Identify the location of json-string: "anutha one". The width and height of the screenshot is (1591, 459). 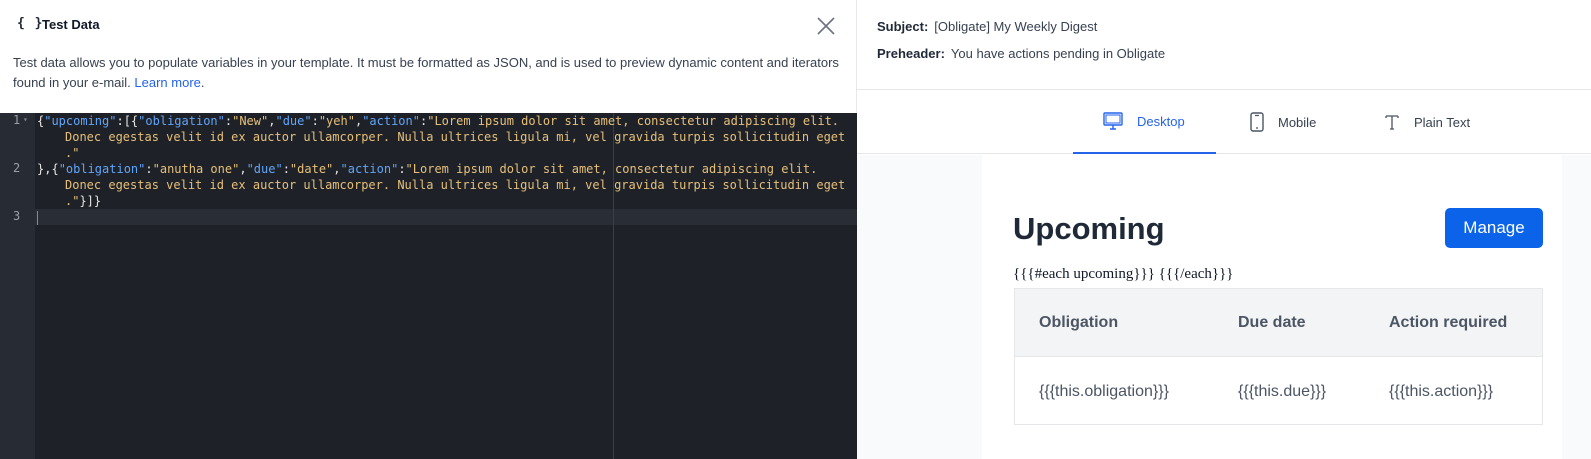
(196, 169).